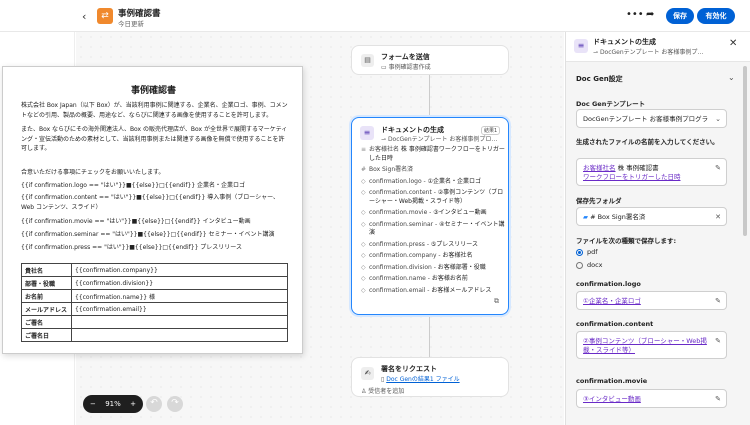  I want to click on field-icon: #, so click(364, 169).